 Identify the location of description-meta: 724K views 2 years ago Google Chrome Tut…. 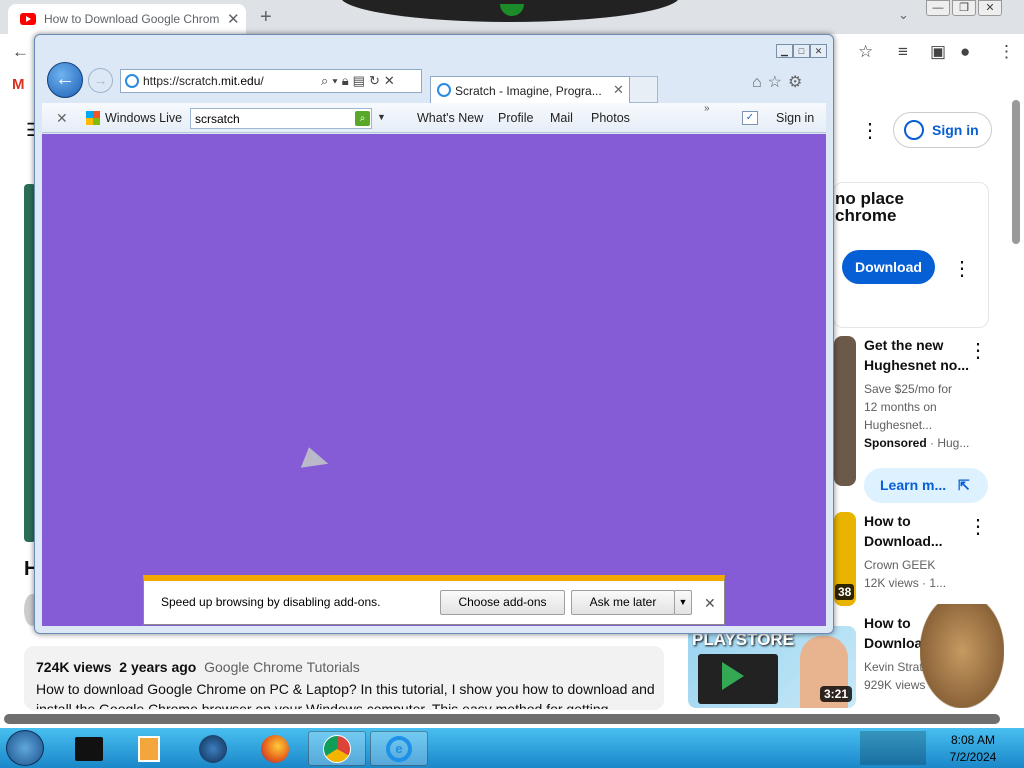
(198, 667).